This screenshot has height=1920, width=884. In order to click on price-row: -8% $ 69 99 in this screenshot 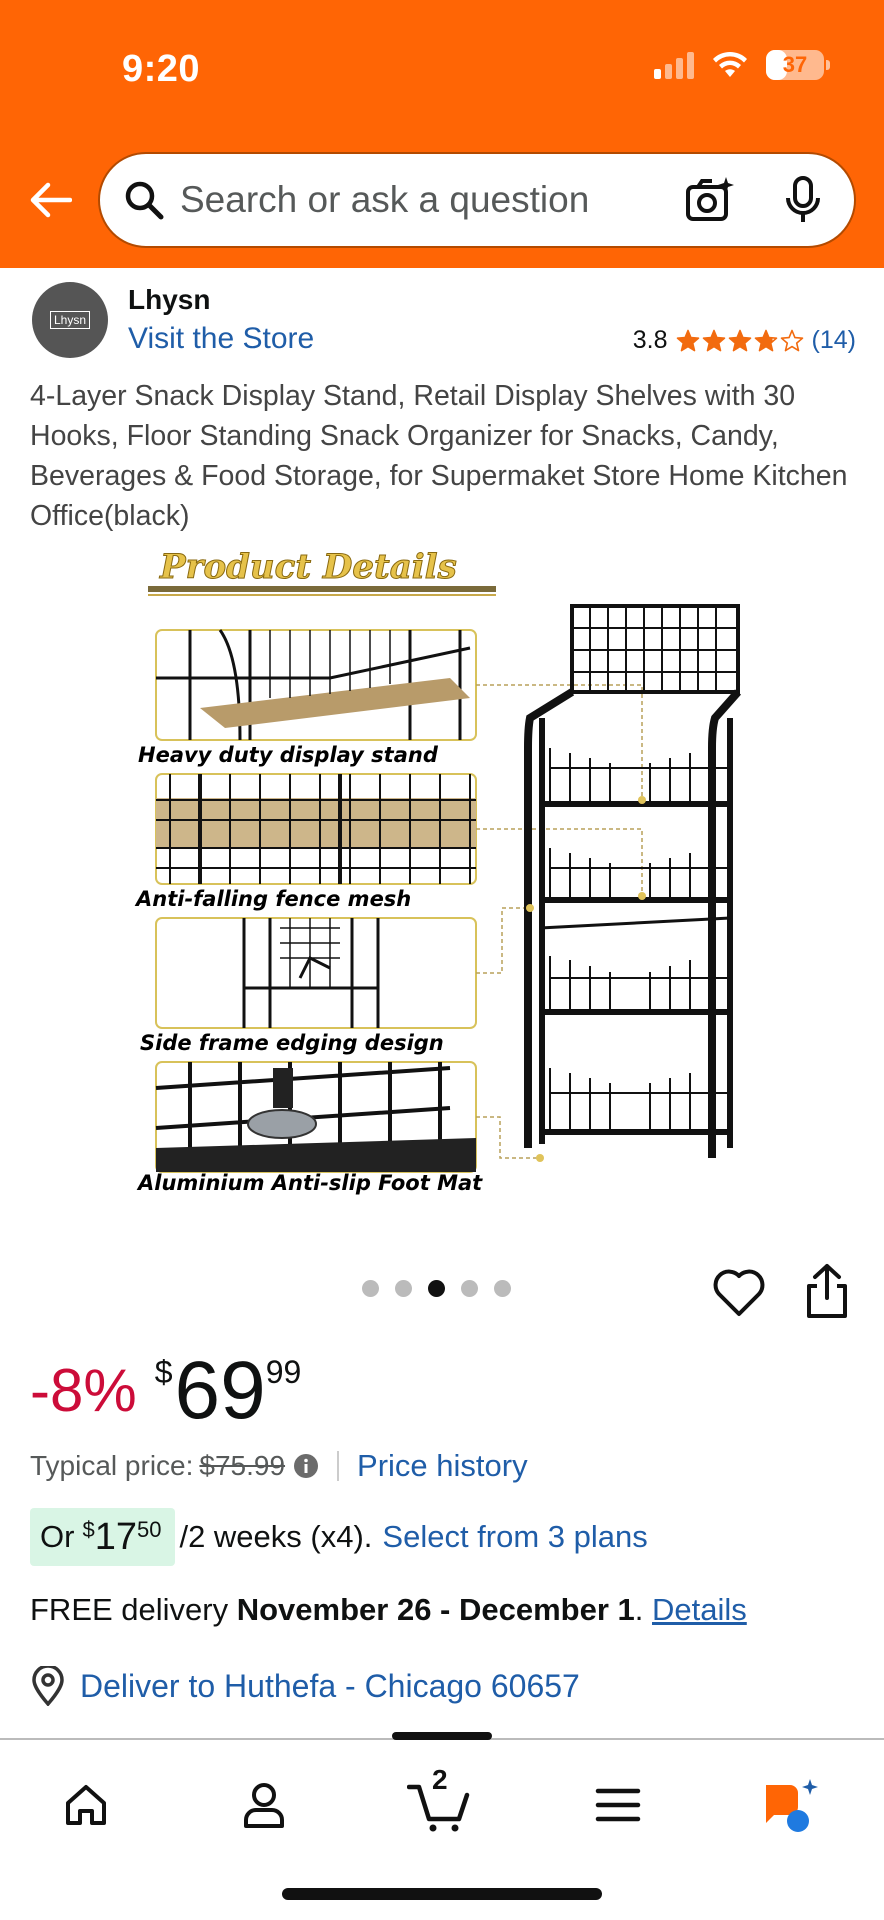, I will do `click(165, 1391)`.